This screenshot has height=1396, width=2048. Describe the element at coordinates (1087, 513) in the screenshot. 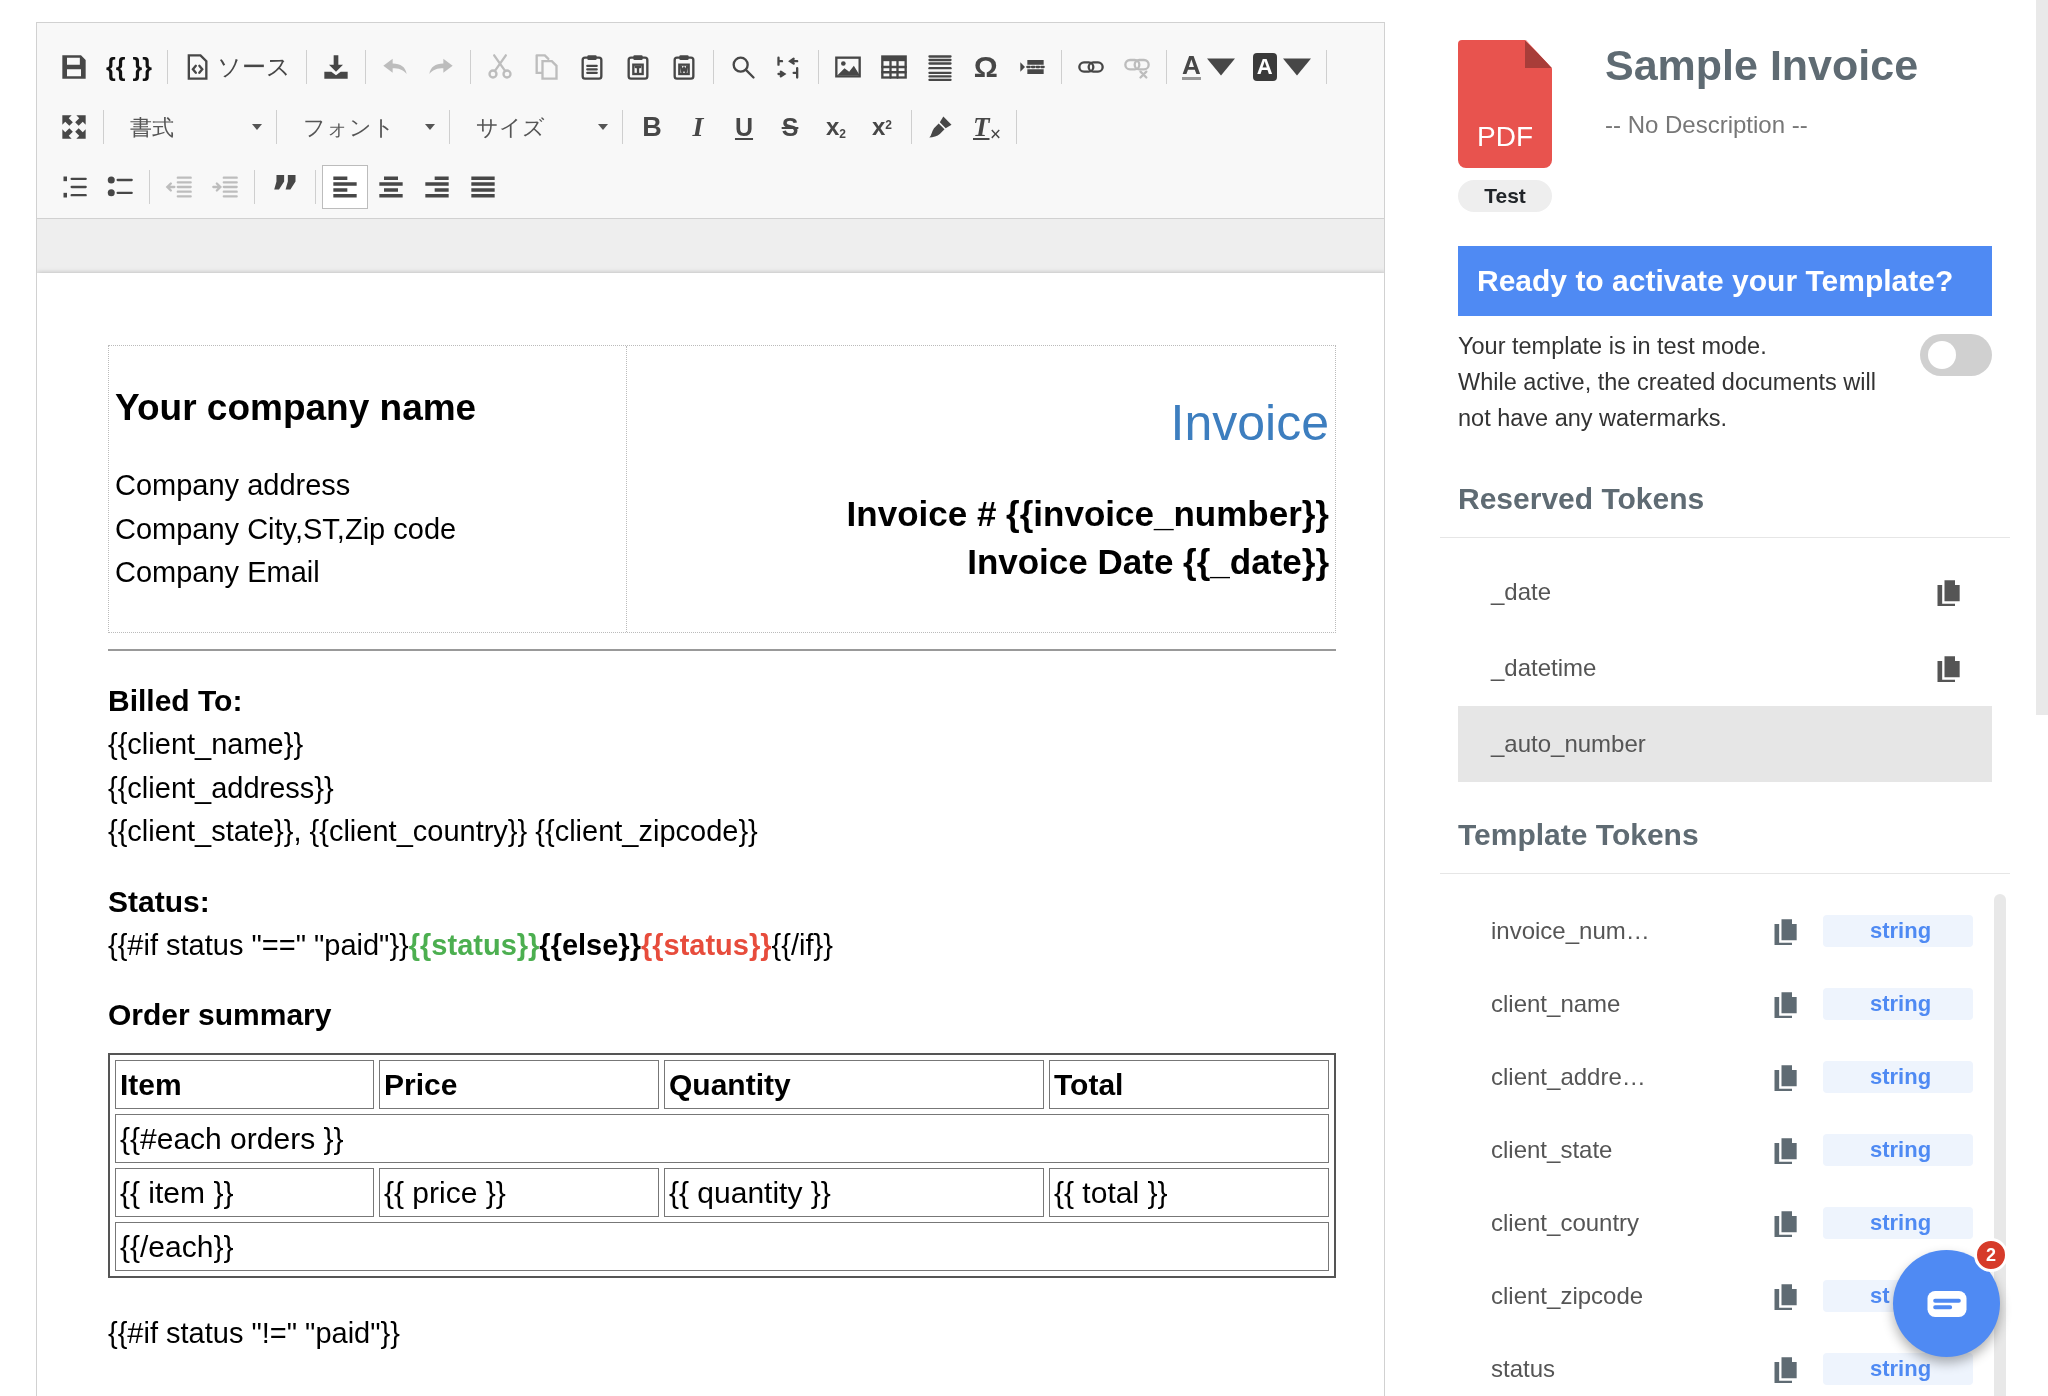

I see `invoice-field: Invoice # {{invoice_number}}` at that location.